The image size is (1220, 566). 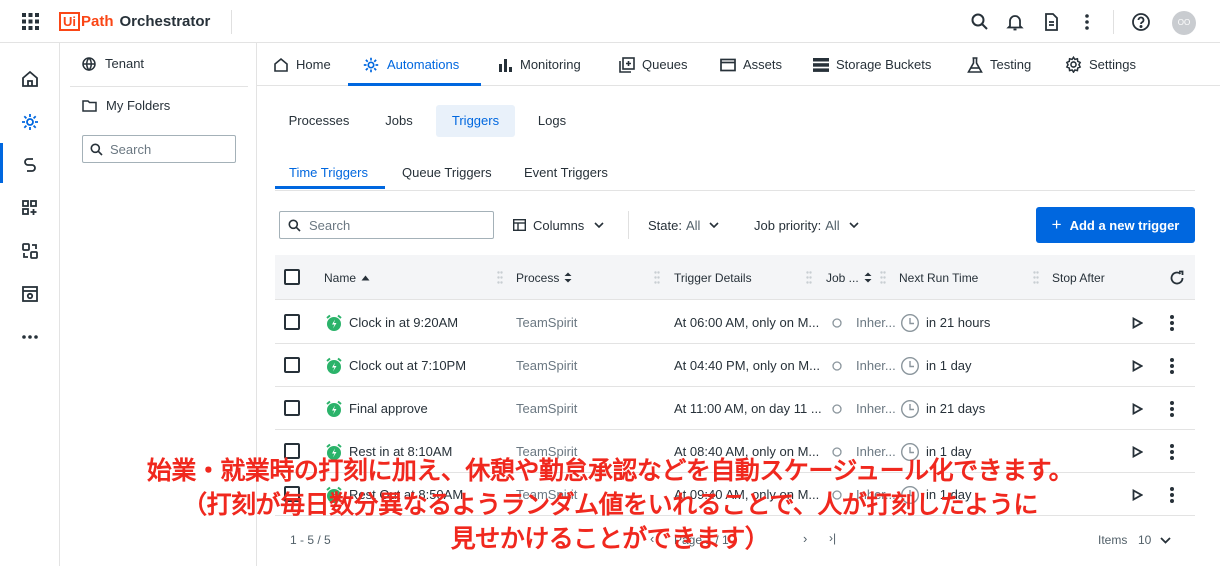 What do you see at coordinates (69, 21) in the screenshot?
I see `logo-box: Ui` at bounding box center [69, 21].